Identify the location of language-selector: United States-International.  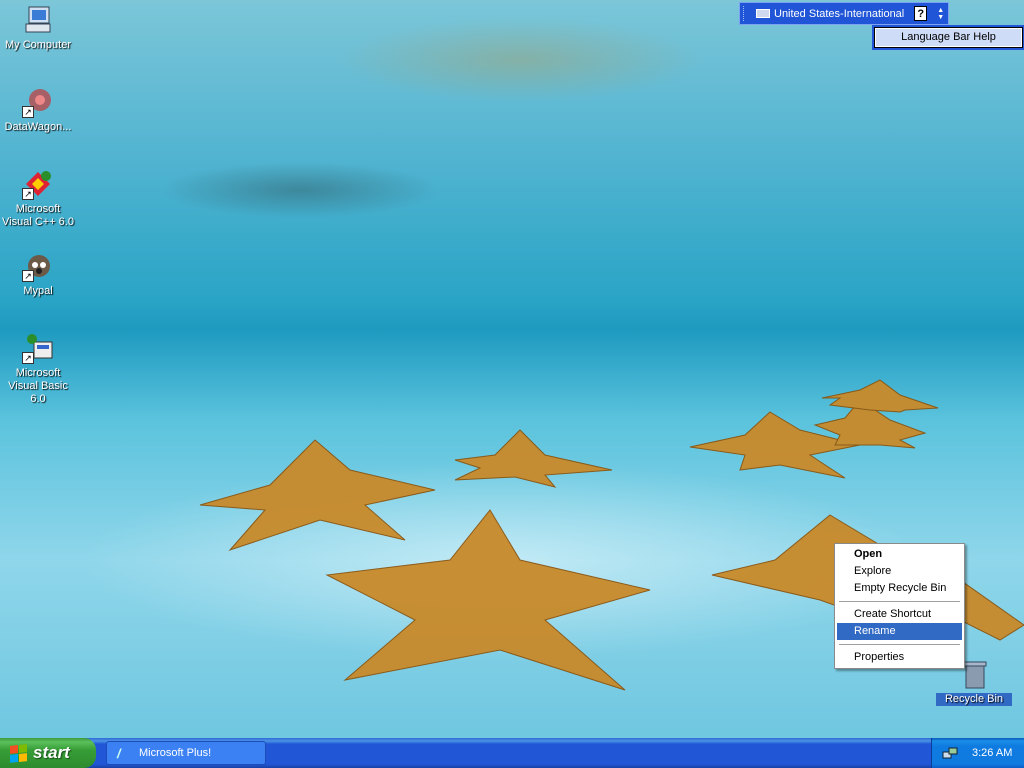
(839, 14).